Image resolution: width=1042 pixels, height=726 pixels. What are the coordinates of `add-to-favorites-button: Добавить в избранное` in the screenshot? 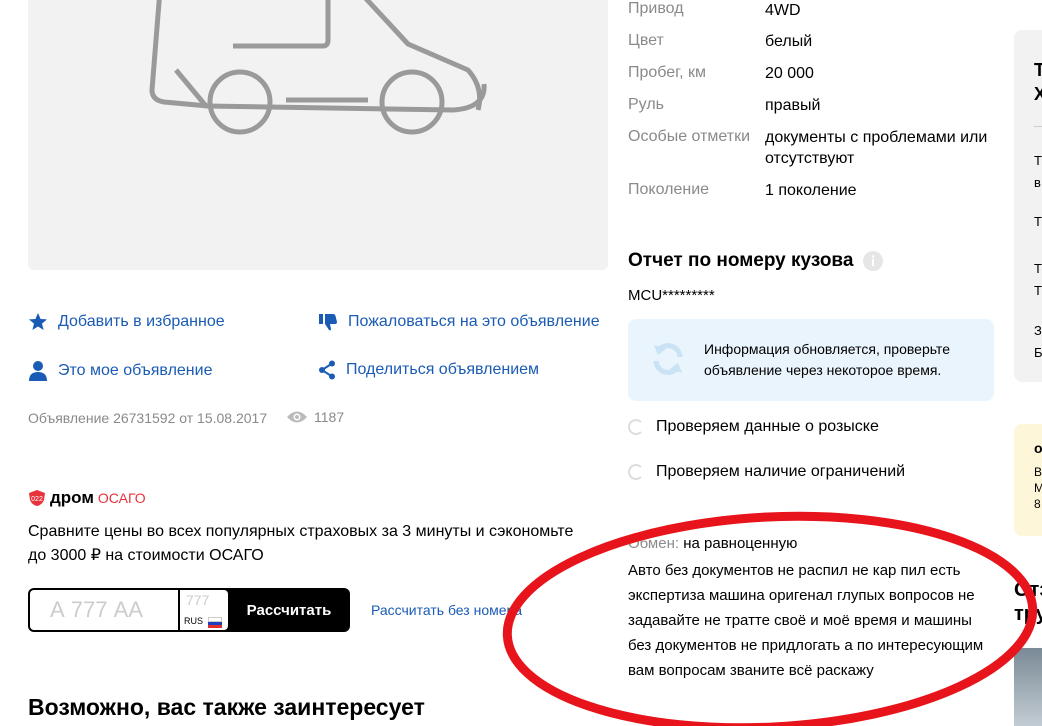 It's located at (126, 322).